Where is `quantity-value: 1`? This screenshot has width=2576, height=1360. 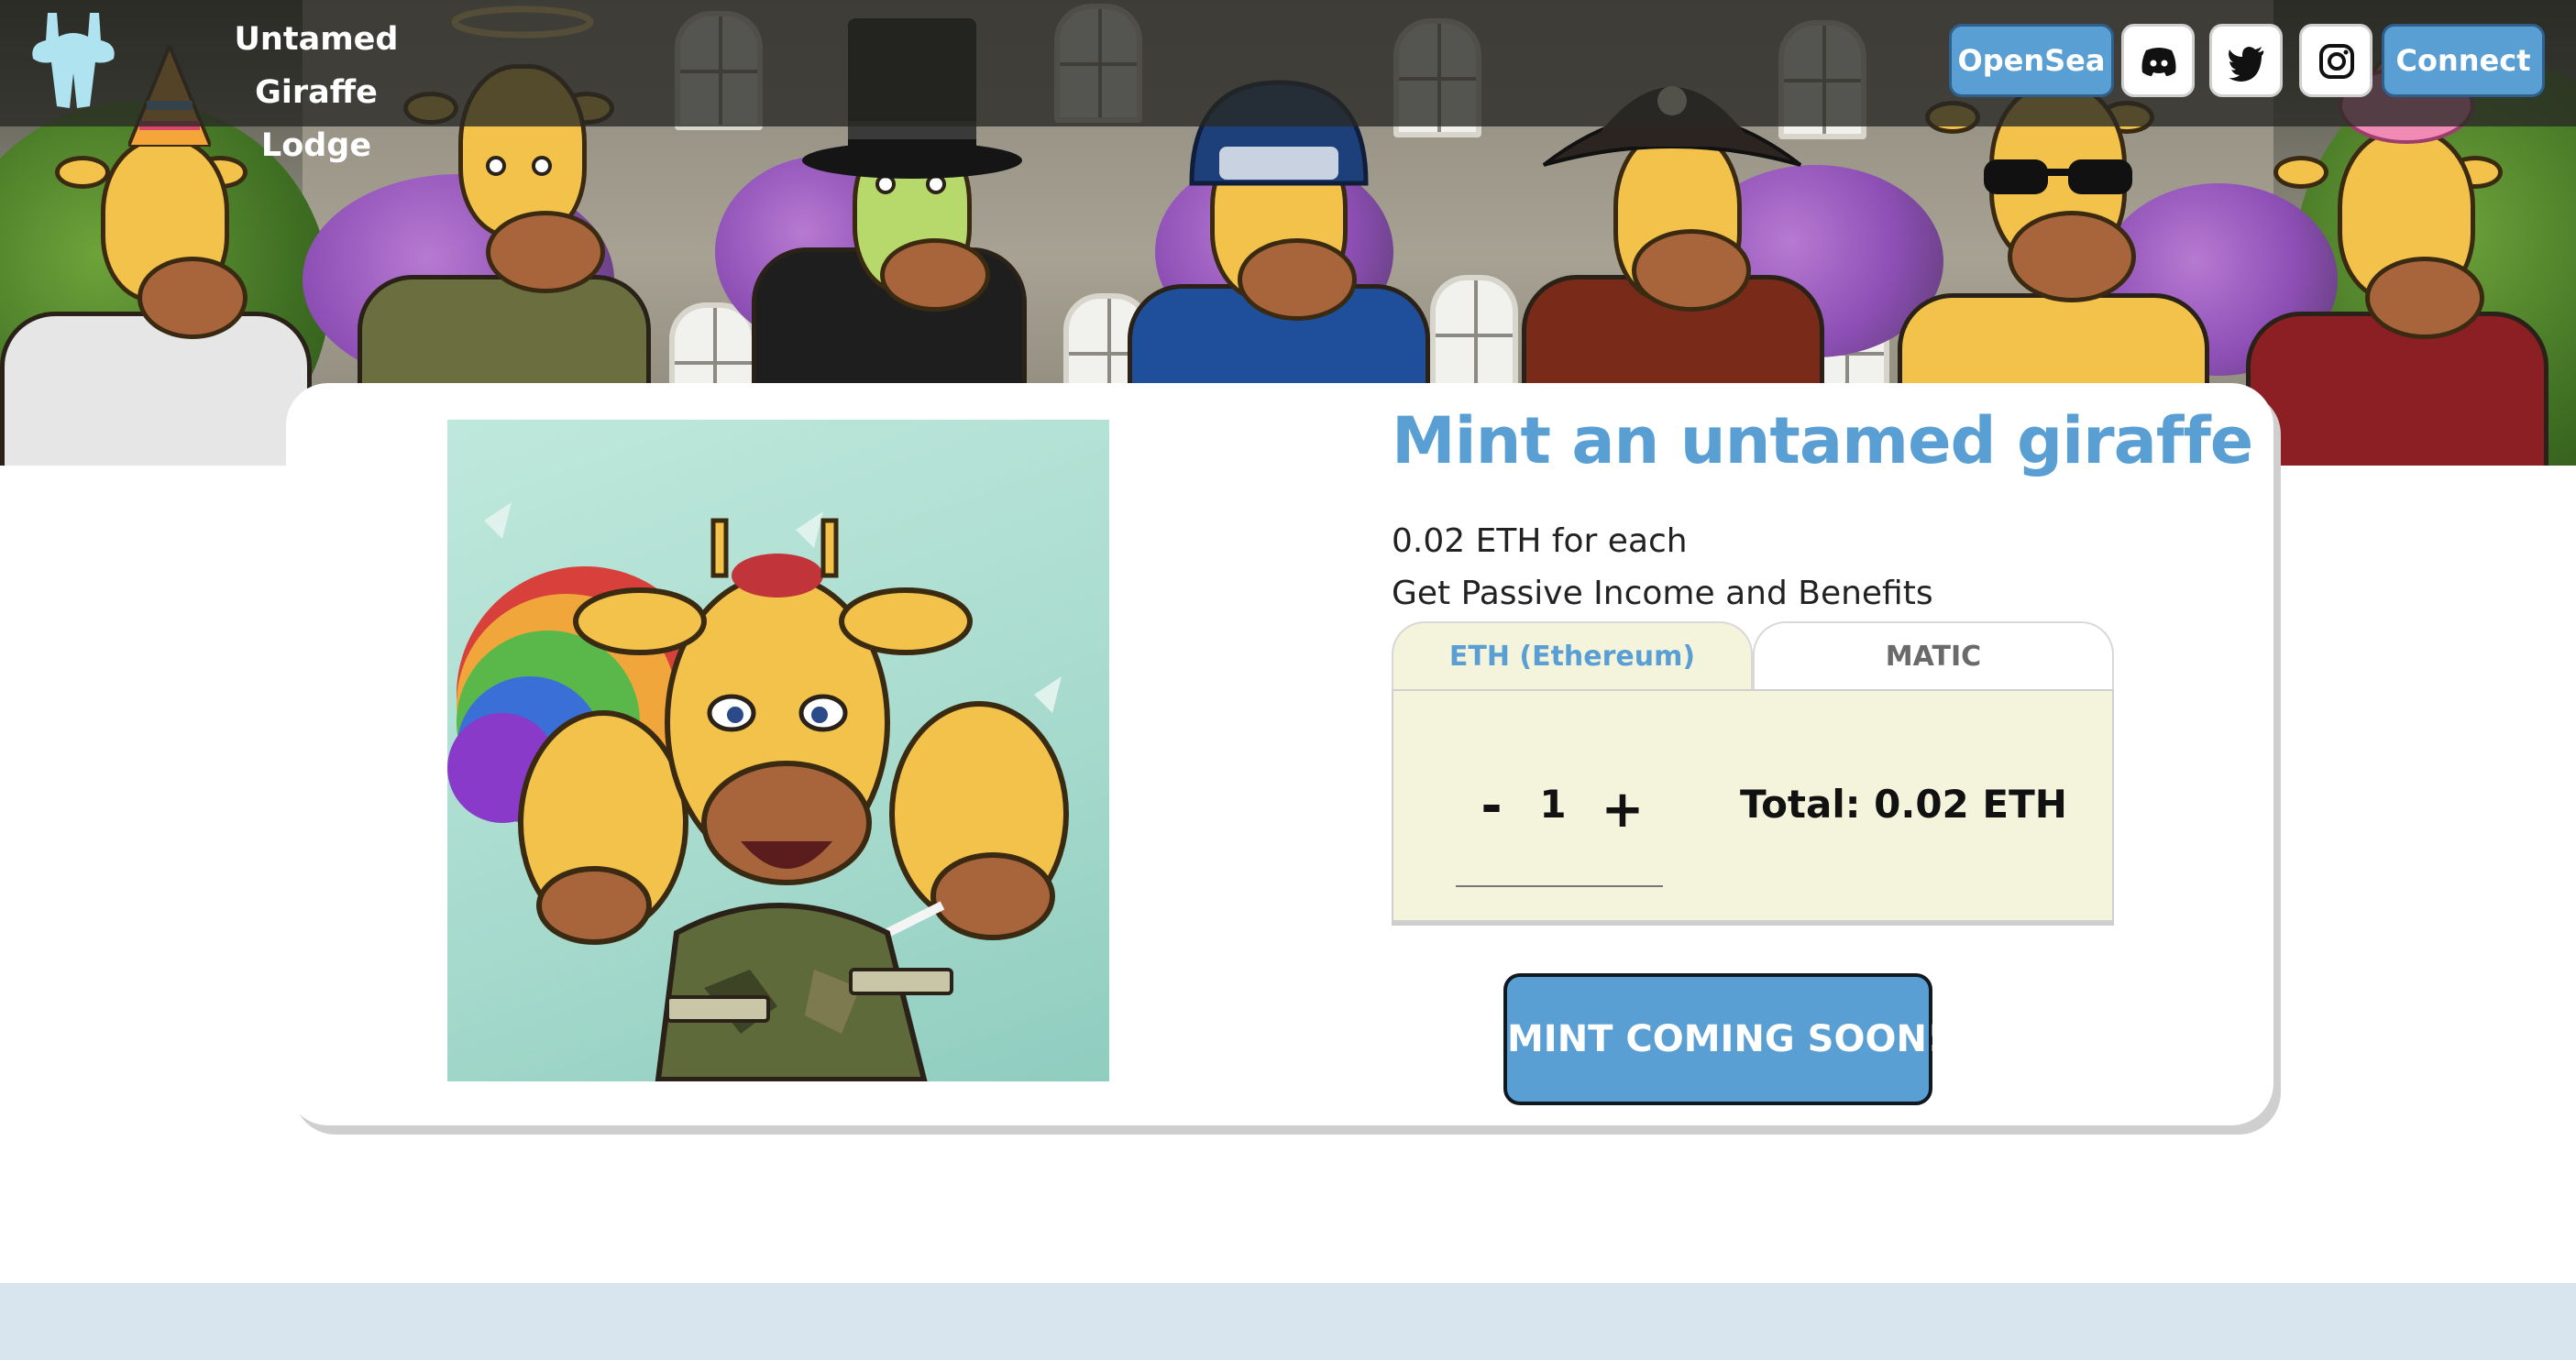
quantity-value: 1 is located at coordinates (1553, 804).